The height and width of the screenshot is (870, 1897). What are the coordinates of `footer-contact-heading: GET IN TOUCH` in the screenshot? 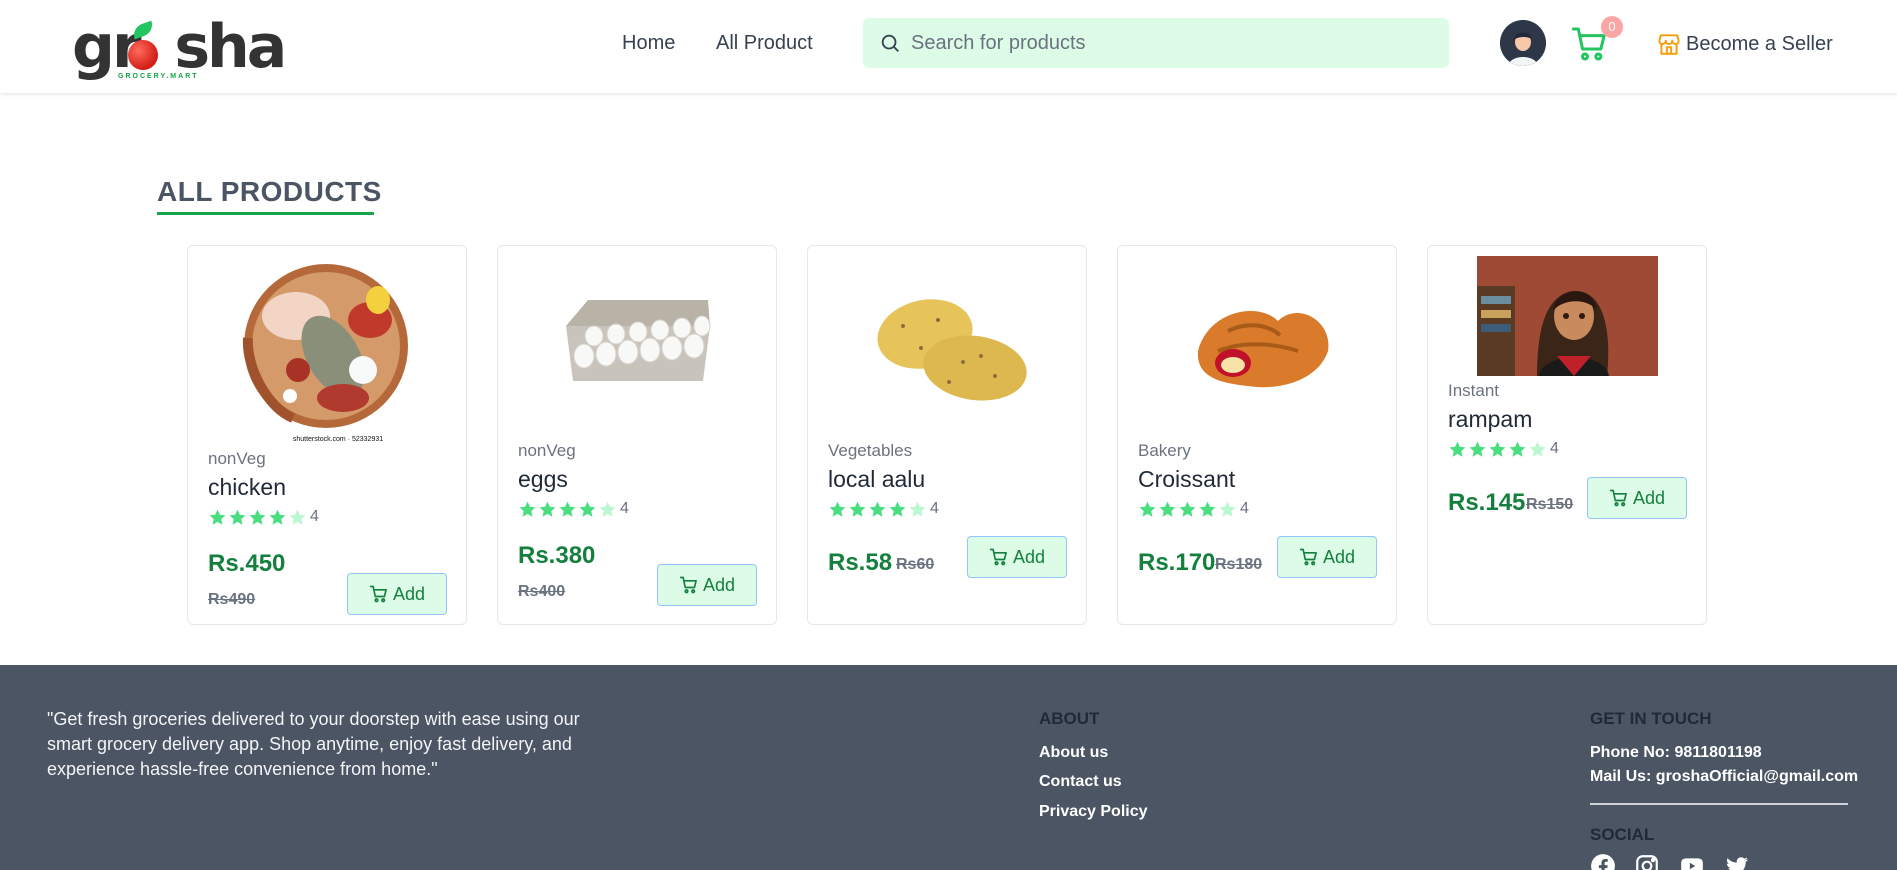 It's located at (1651, 718).